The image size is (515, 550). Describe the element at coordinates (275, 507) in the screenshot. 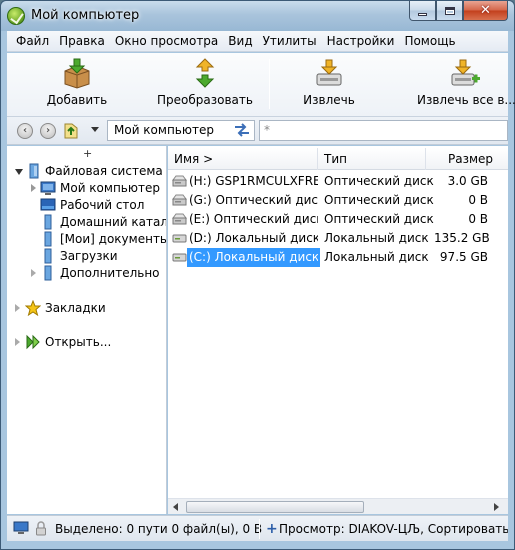

I see `scroll-thumb` at that location.